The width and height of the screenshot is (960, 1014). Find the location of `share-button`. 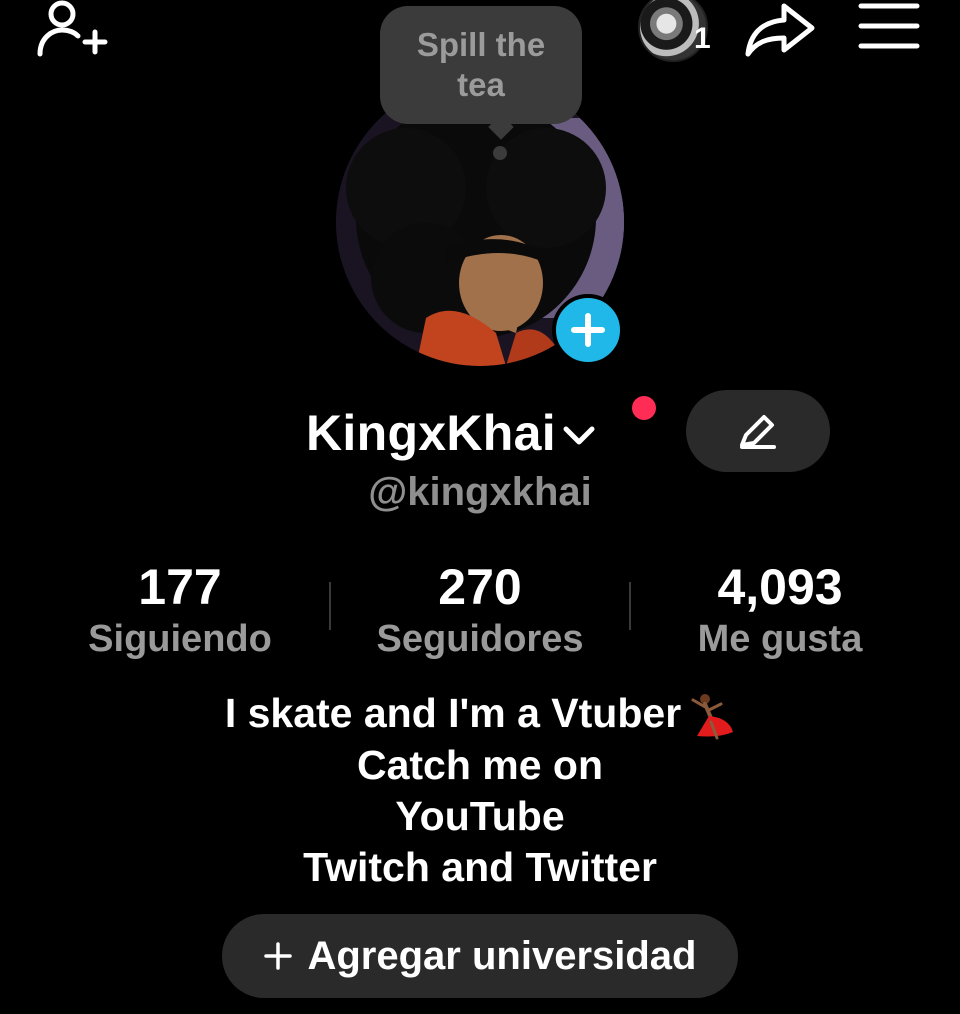

share-button is located at coordinates (779, 30).